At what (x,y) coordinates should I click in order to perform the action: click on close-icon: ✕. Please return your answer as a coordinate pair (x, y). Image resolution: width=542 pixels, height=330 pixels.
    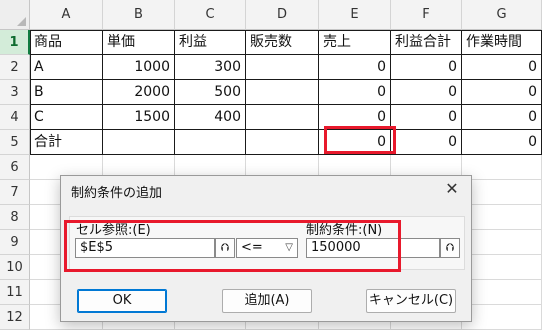
    Looking at the image, I should click on (452, 189).